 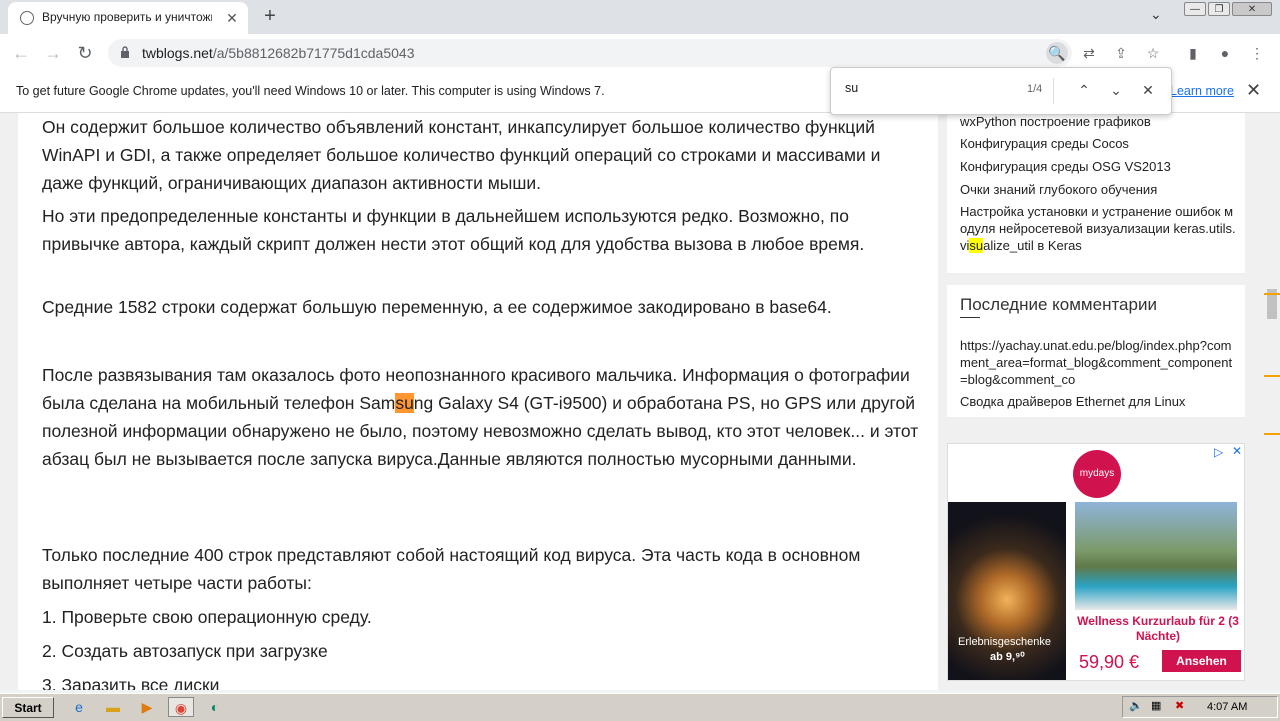 I want to click on vertical-scrollbar, so click(x=1272, y=401).